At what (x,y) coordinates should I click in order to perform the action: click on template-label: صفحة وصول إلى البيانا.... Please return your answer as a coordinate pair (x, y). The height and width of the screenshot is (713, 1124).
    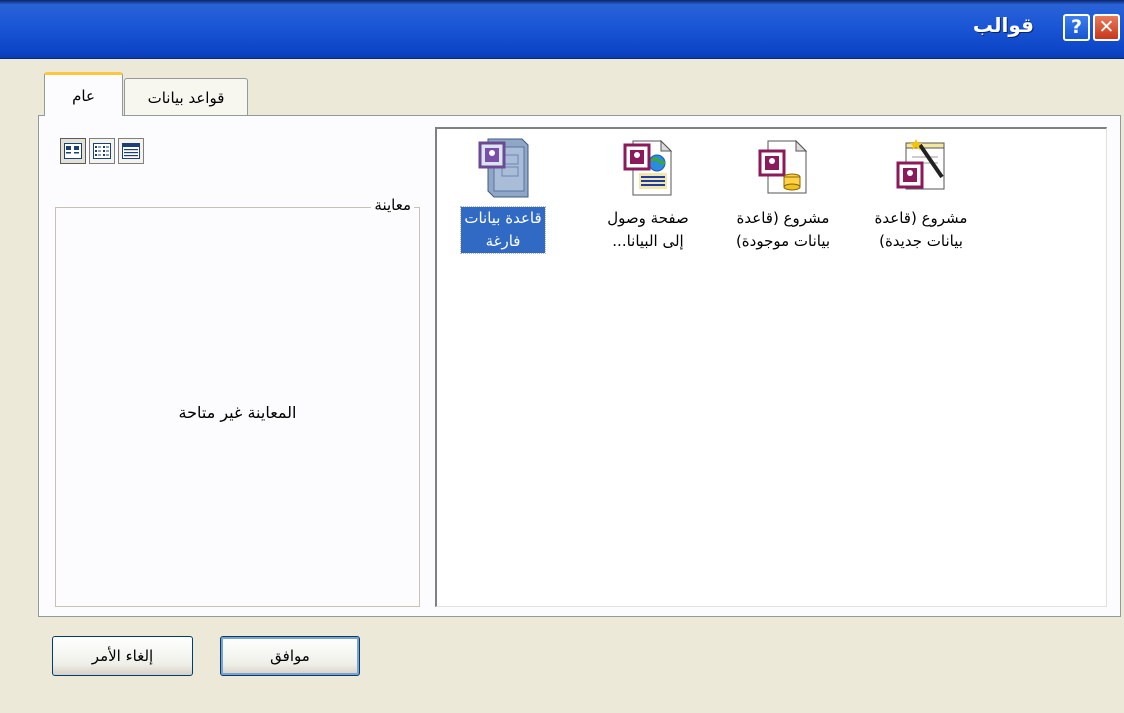
    Looking at the image, I should click on (648, 229).